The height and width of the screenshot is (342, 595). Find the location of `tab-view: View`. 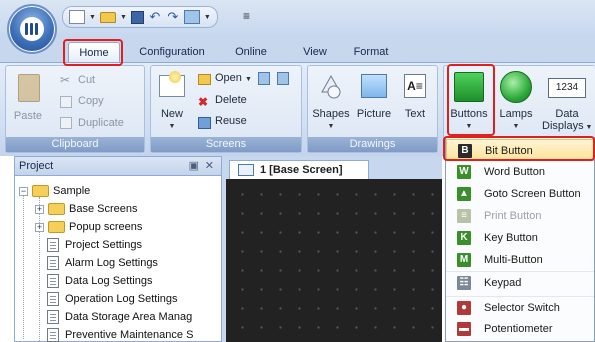

tab-view: View is located at coordinates (315, 52).